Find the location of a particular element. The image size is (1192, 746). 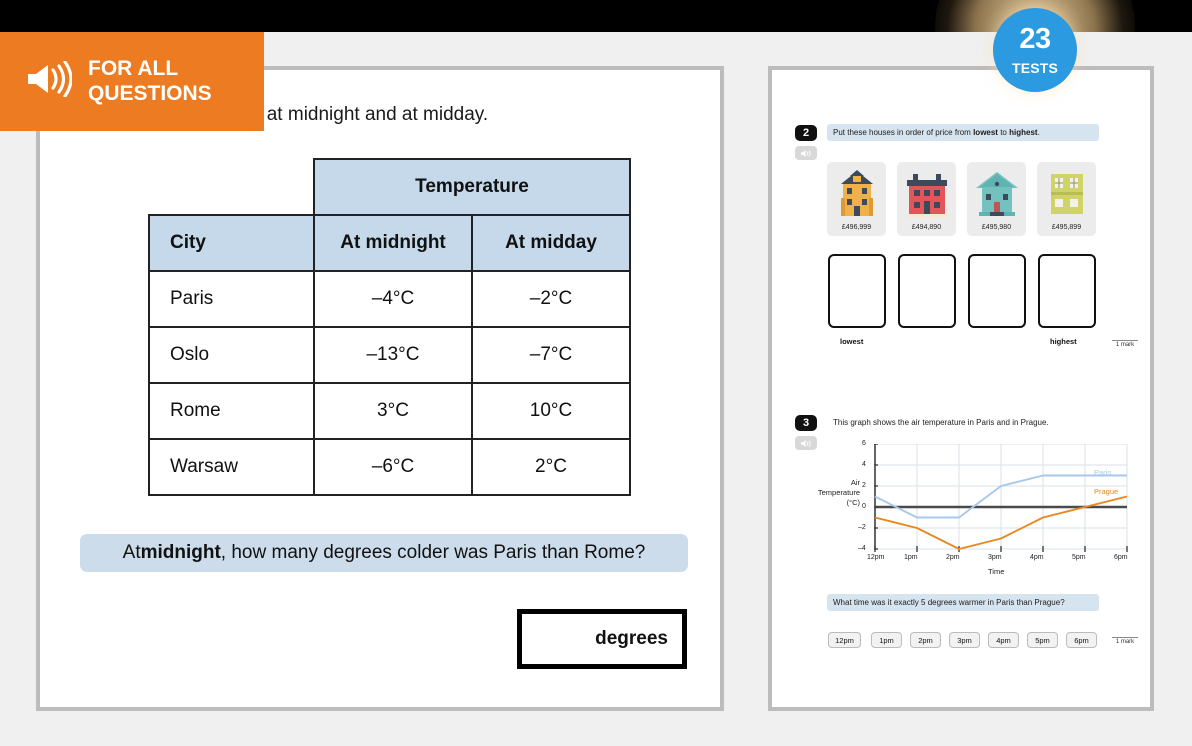

house-option-card: £496,999 is located at coordinates (856, 199).